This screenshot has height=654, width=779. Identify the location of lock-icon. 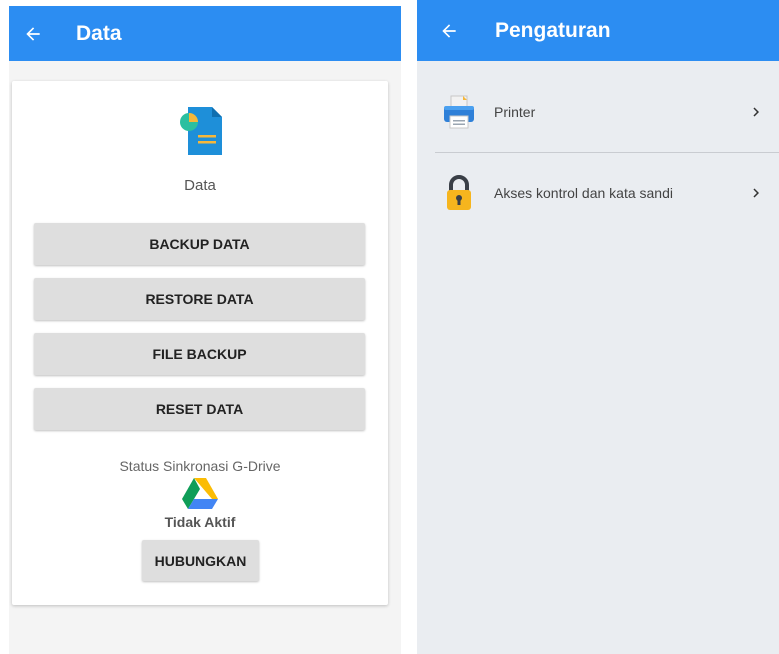
(459, 192).